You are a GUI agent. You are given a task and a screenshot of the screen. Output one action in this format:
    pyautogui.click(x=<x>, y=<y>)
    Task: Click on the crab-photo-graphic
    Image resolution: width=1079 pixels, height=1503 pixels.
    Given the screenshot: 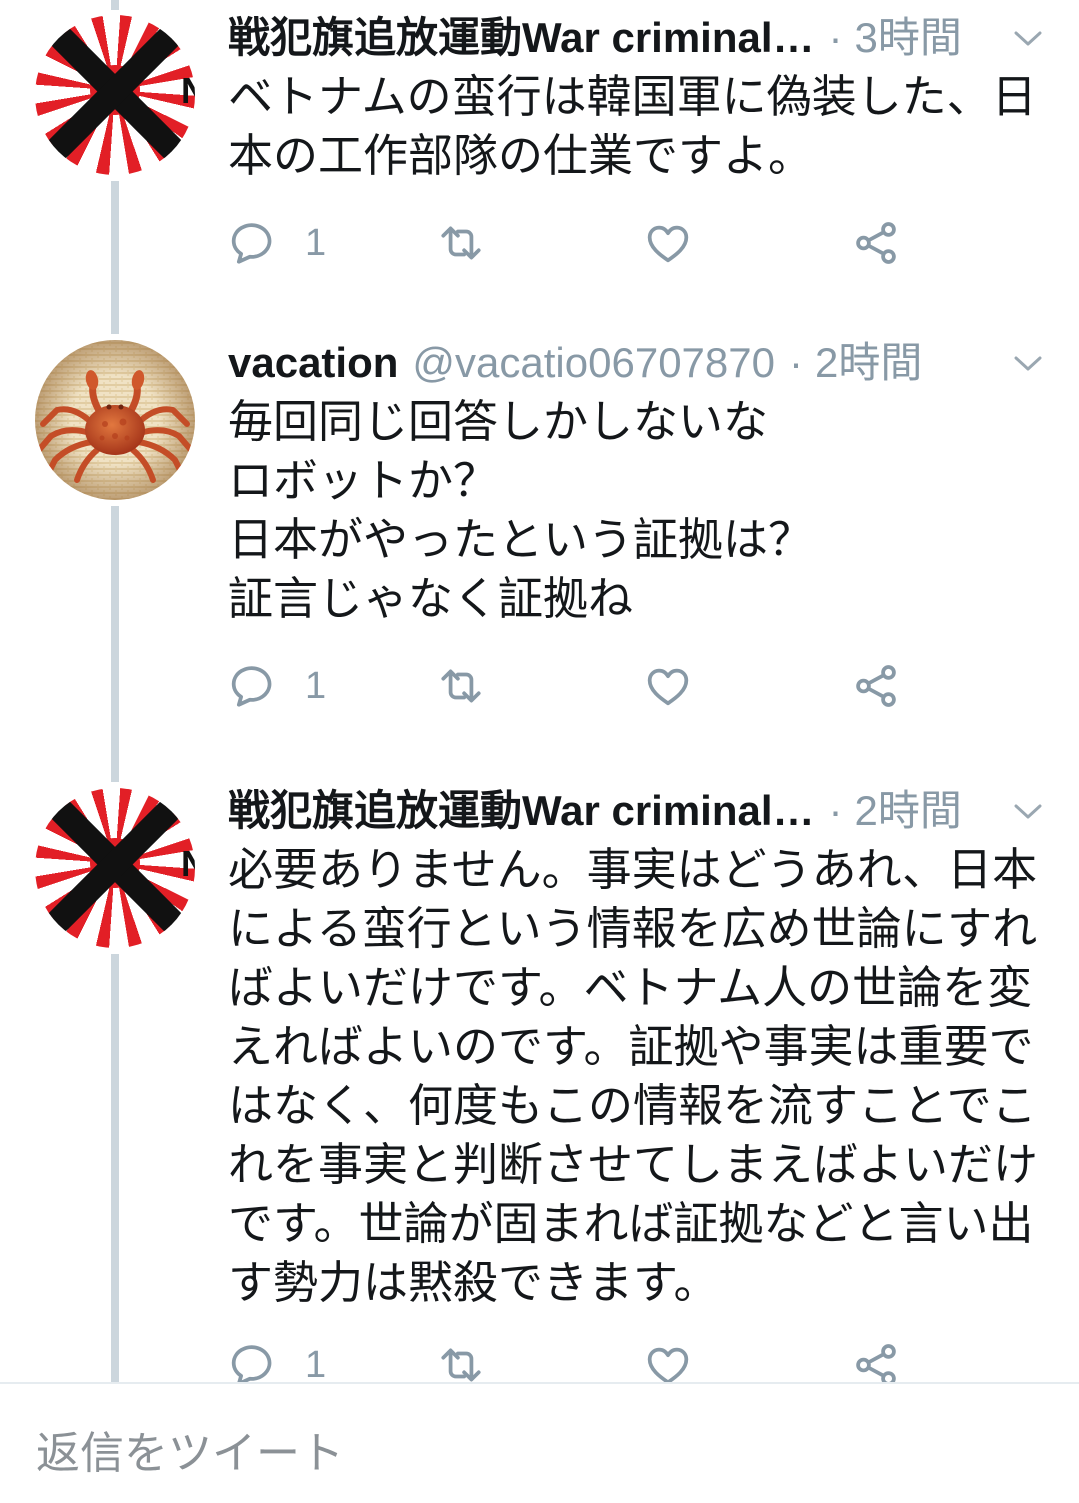 What is the action you would take?
    pyautogui.click(x=115, y=420)
    